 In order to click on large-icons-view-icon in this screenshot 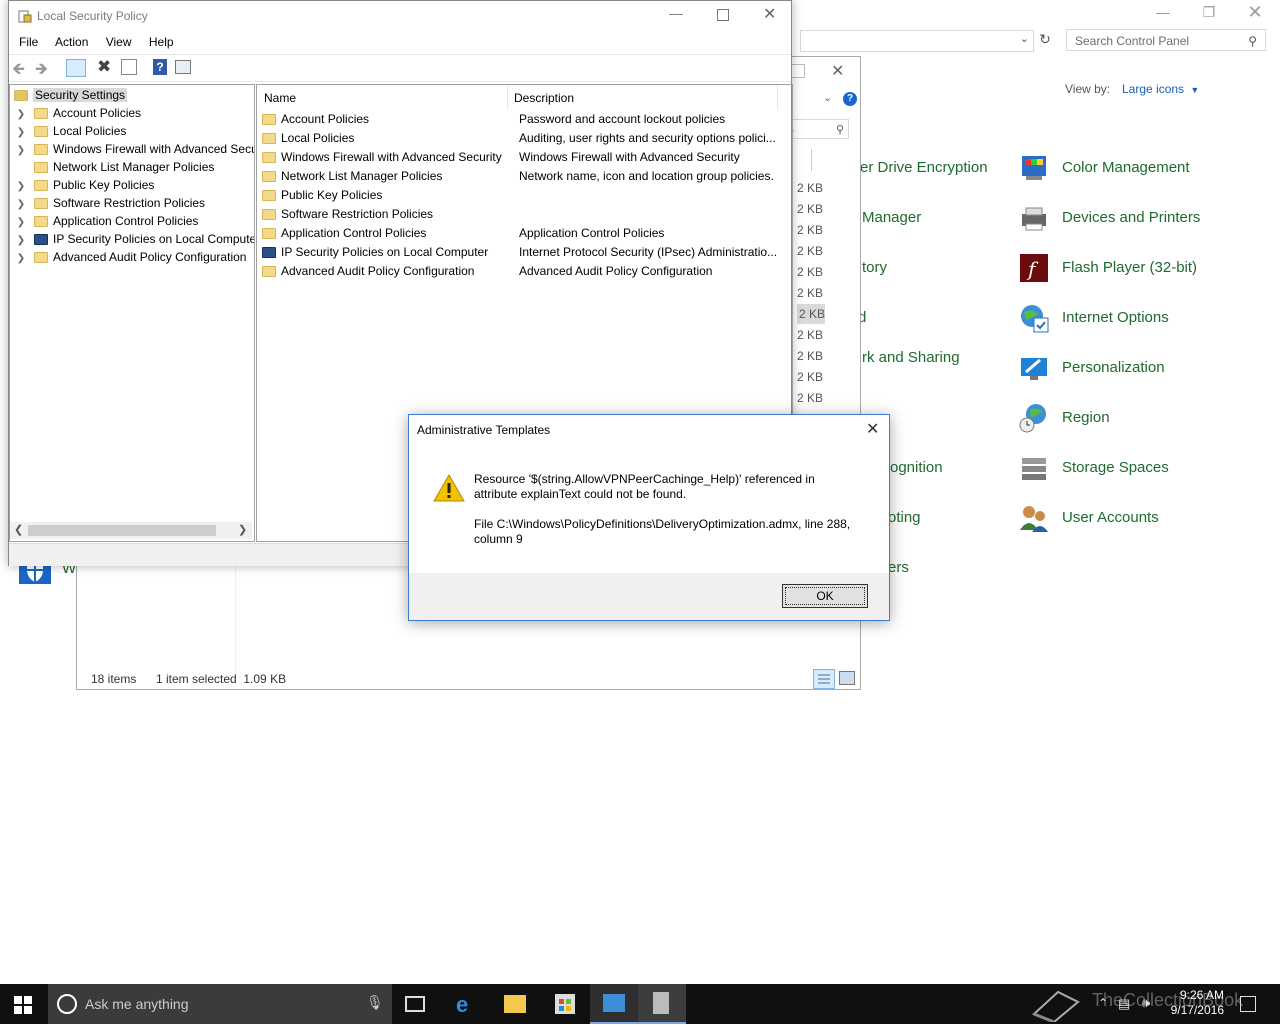, I will do `click(847, 678)`.